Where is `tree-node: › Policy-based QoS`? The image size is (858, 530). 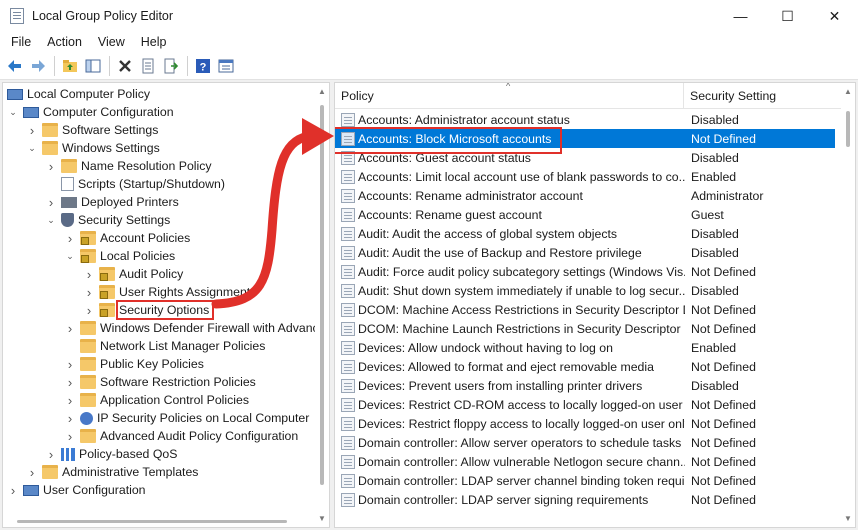 tree-node: › Policy-based QoS is located at coordinates (111, 454).